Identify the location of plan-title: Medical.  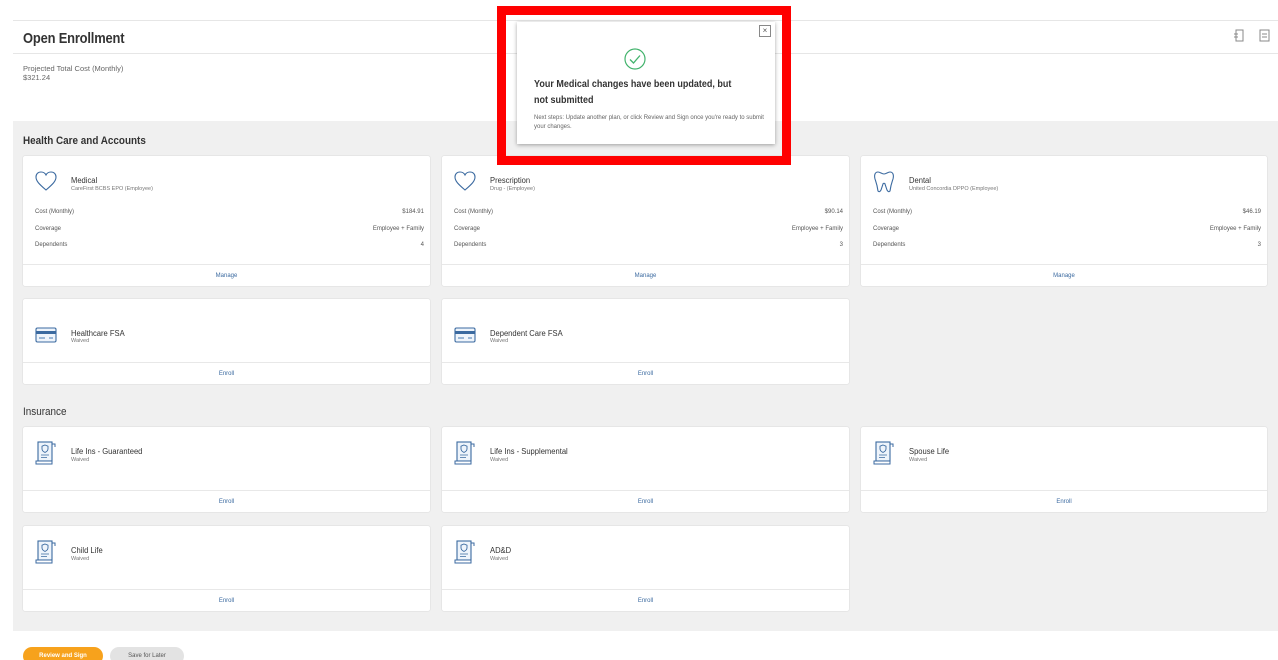
(84, 180).